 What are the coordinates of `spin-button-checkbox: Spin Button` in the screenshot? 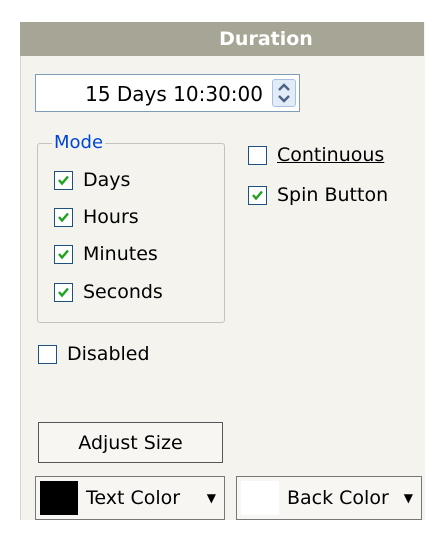 It's located at (318, 195).